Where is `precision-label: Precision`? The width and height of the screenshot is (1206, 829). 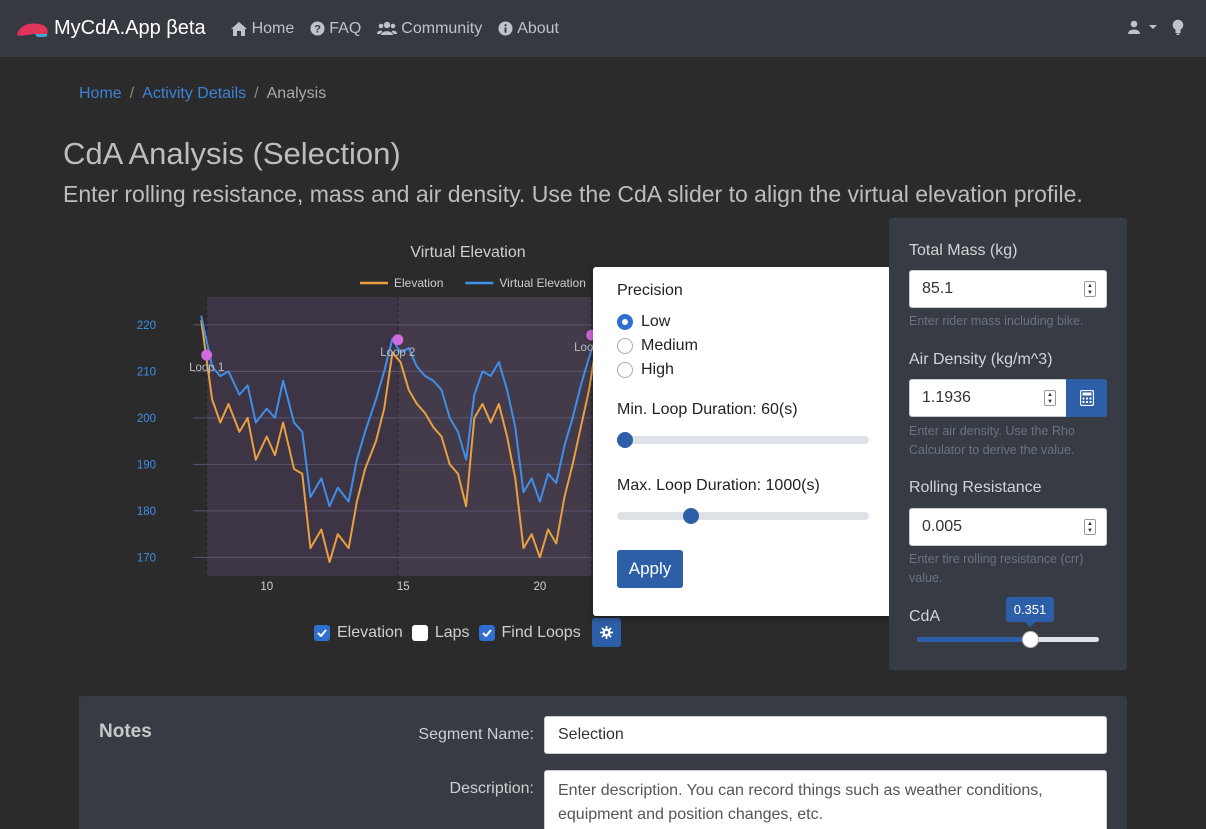
precision-label: Precision is located at coordinates (650, 290).